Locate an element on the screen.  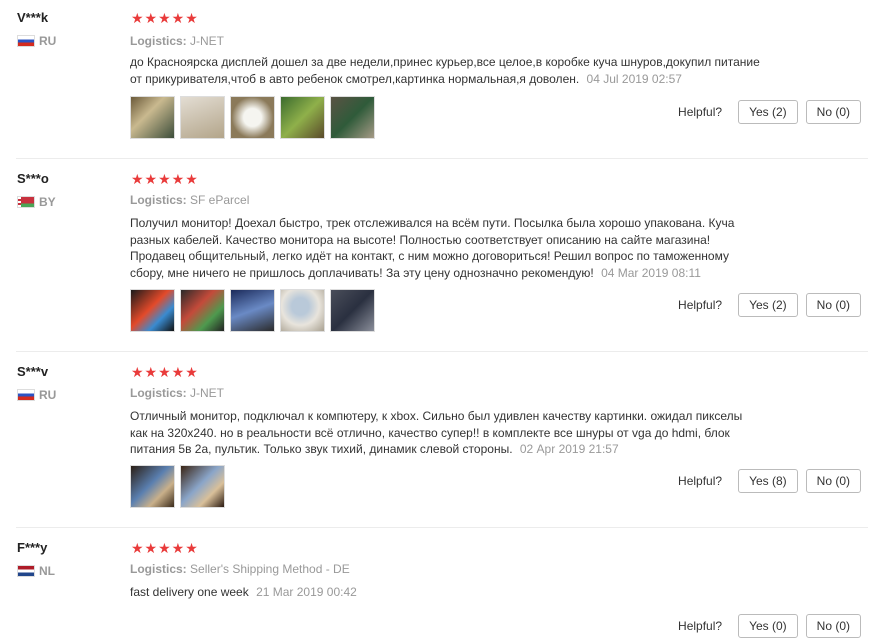
reviewer-name: S***o is located at coordinates (33, 178).